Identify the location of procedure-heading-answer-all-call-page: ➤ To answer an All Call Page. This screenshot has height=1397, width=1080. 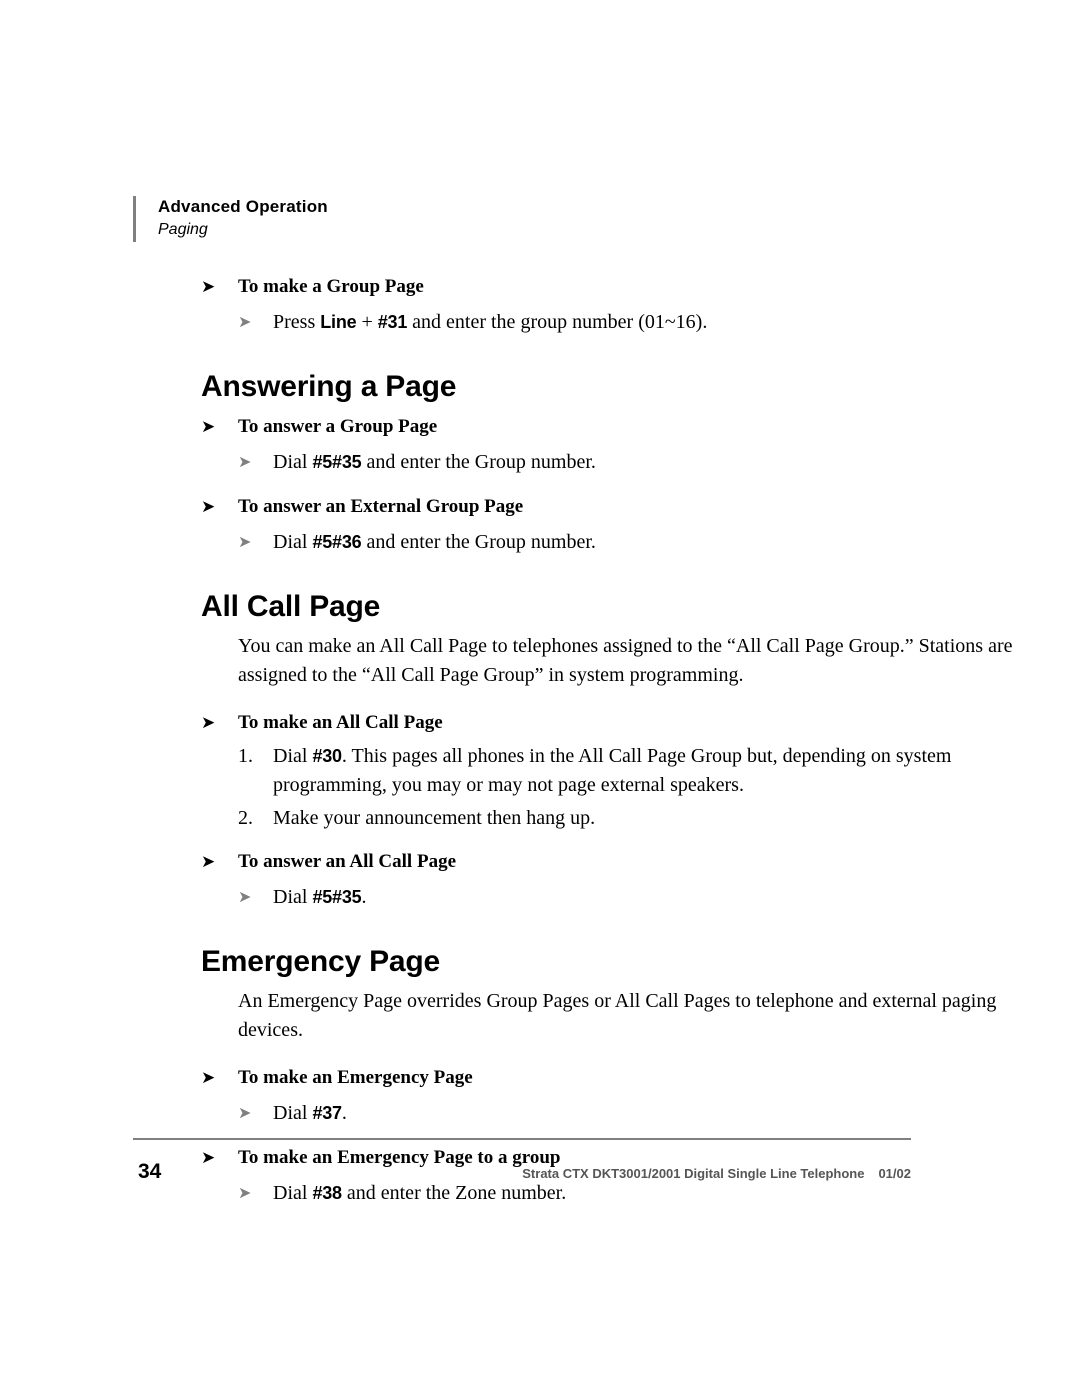
(567, 862).